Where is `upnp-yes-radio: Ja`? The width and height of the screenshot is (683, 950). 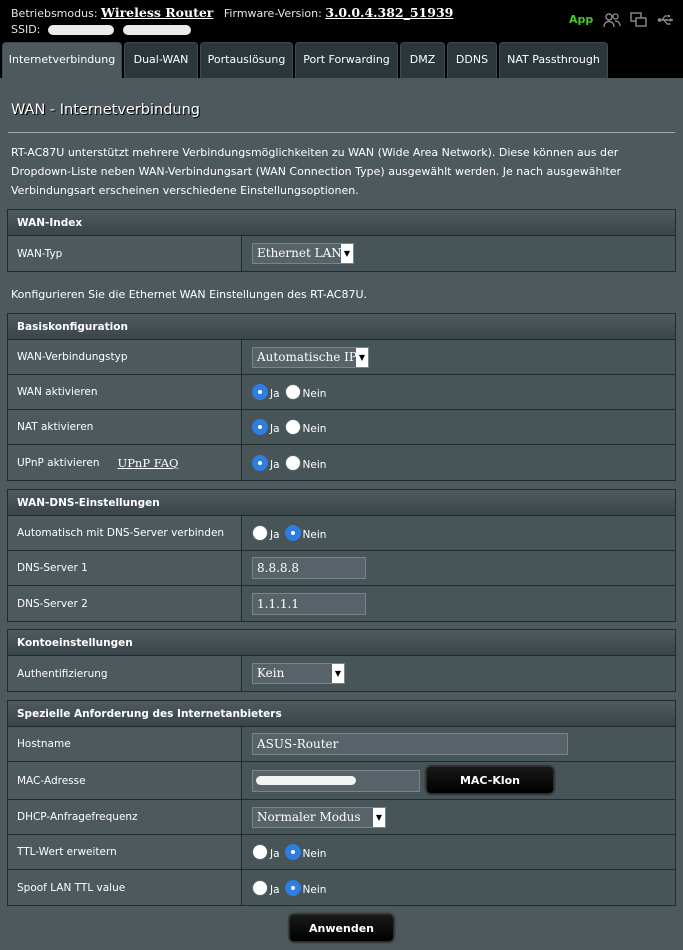
upnp-yes-radio: Ja is located at coordinates (266, 462).